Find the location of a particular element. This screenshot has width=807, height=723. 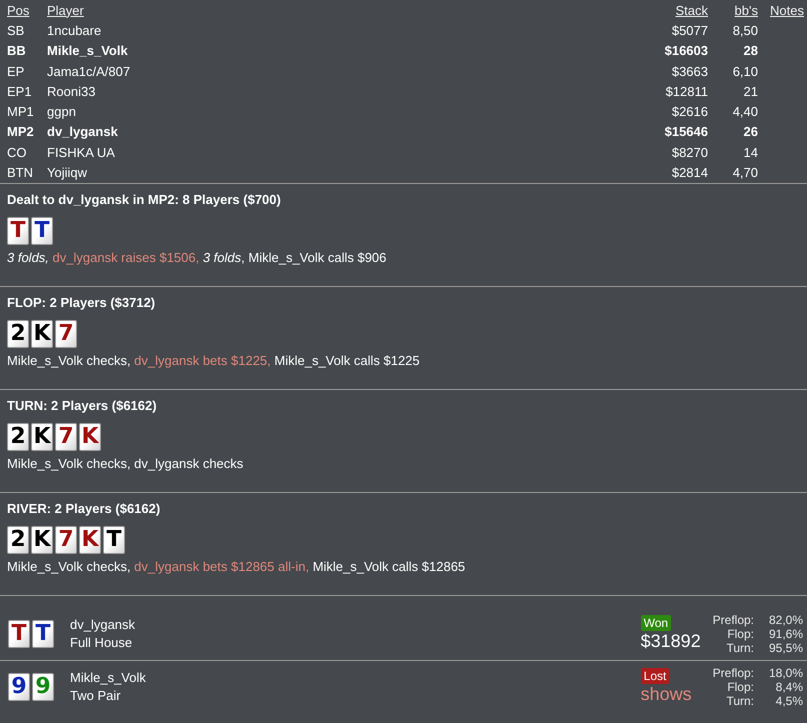

table-cell: 8,50 is located at coordinates (745, 30).